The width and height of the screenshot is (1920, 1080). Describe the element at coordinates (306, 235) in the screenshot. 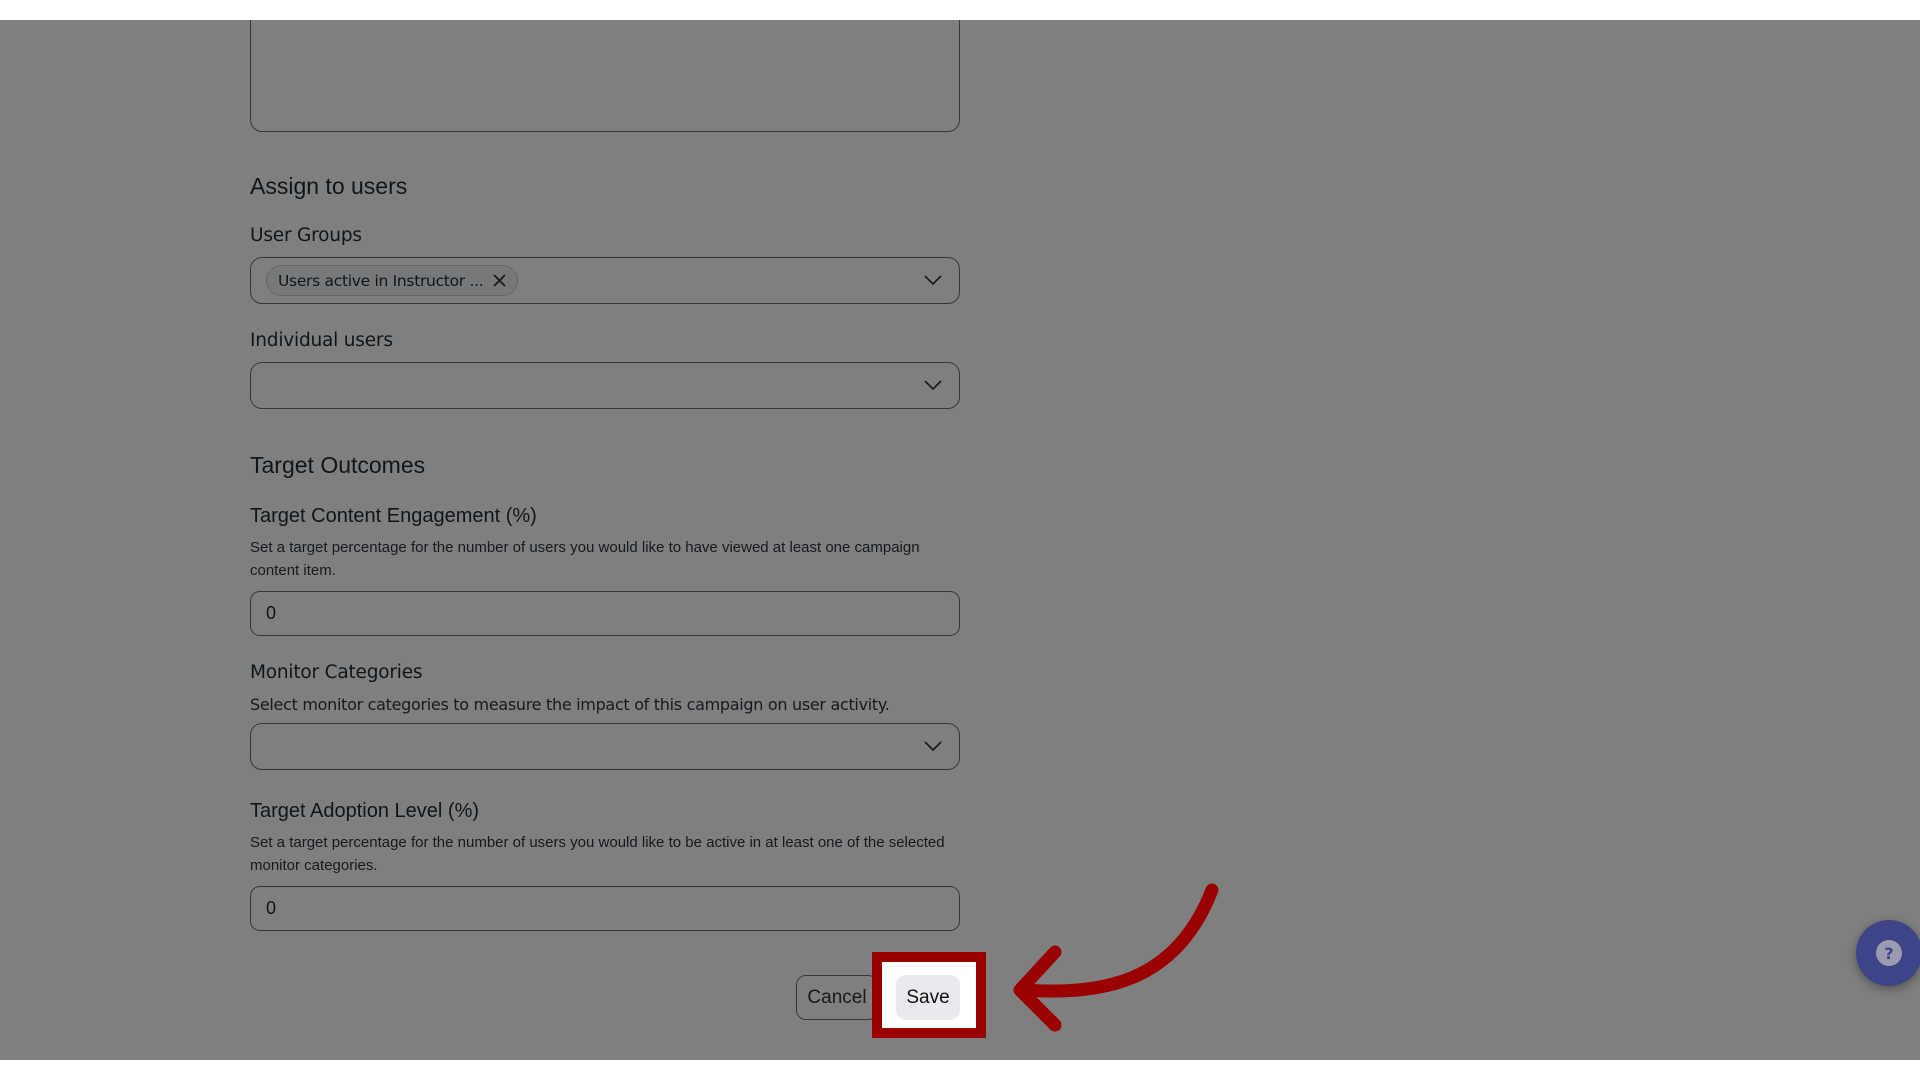

I see `user-groups-label: User Groups` at that location.